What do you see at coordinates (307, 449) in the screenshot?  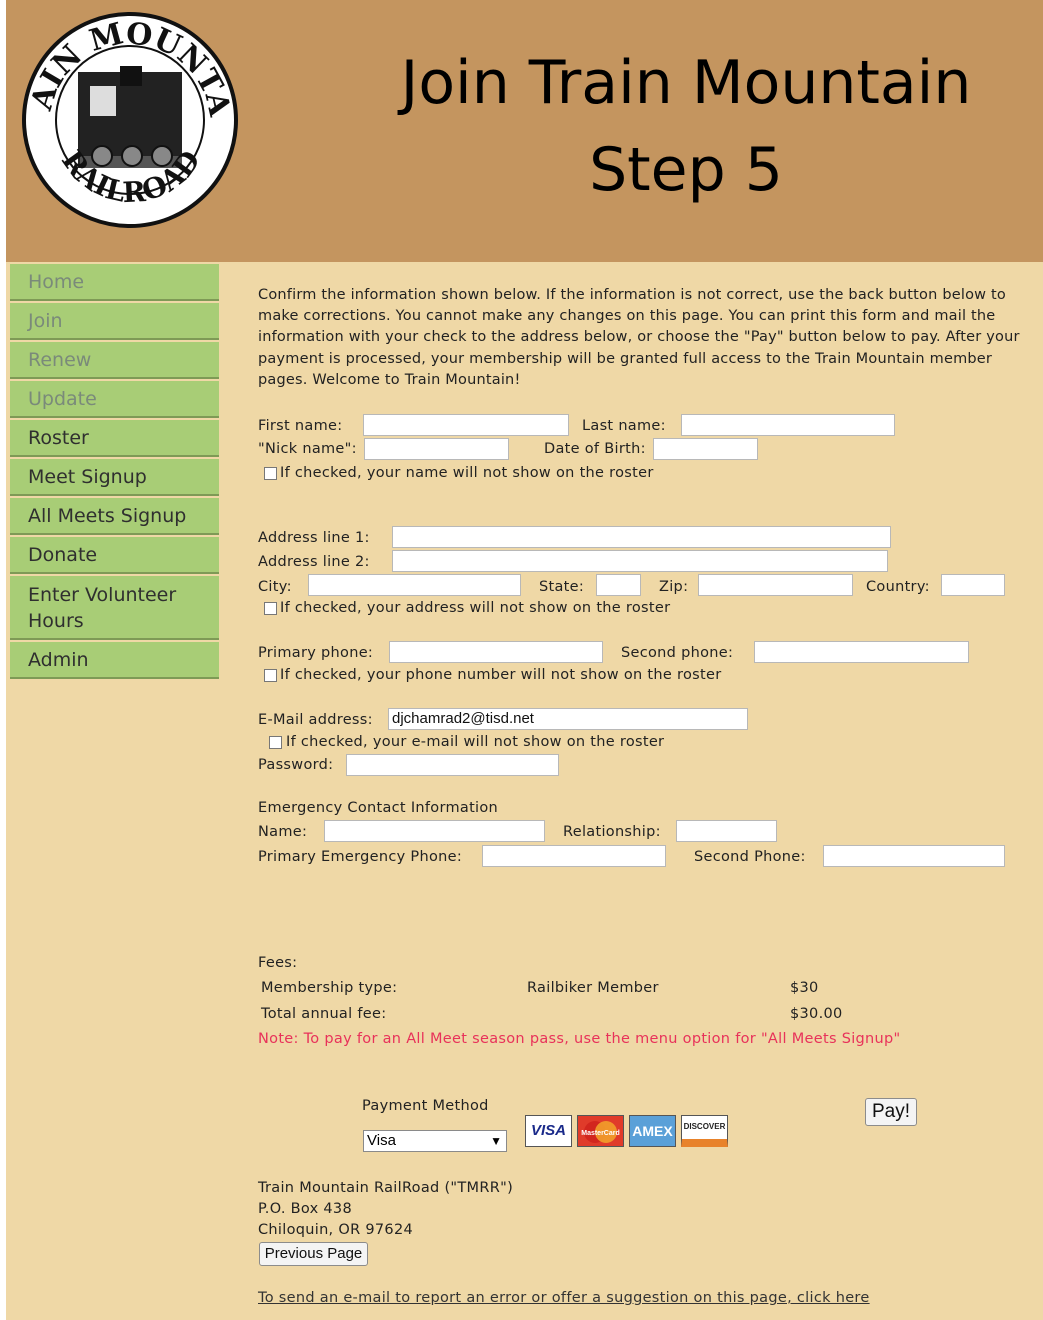 I see `nick-name-label: "Nick name":` at bounding box center [307, 449].